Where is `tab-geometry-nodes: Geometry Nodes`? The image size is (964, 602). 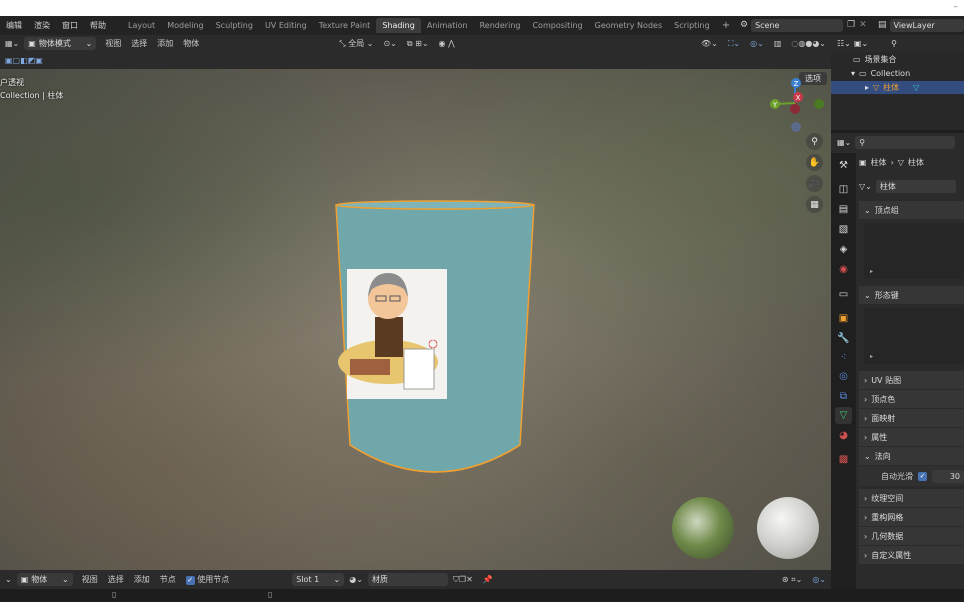 tab-geometry-nodes: Geometry Nodes is located at coordinates (628, 25).